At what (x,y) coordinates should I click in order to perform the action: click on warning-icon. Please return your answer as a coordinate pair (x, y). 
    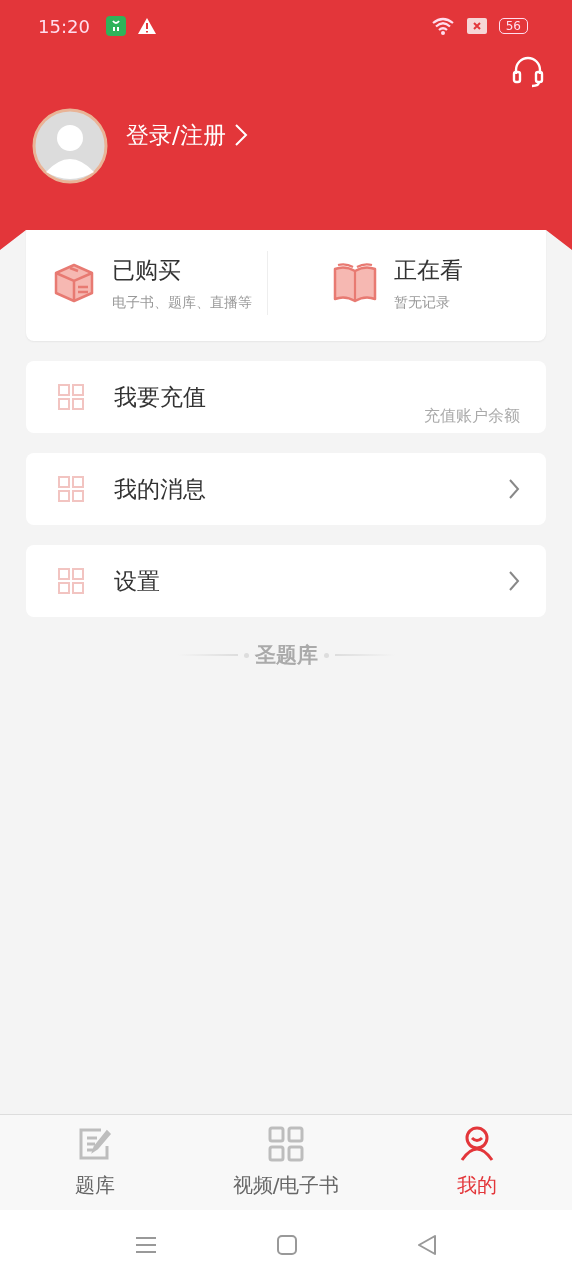
    Looking at the image, I should click on (146, 26).